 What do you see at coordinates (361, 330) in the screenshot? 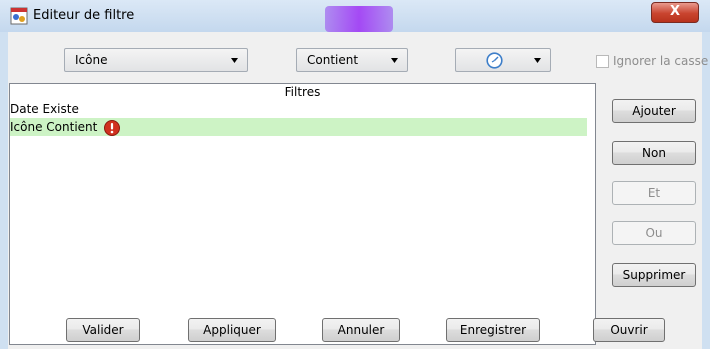
I see `cancel-button: Annuler` at bounding box center [361, 330].